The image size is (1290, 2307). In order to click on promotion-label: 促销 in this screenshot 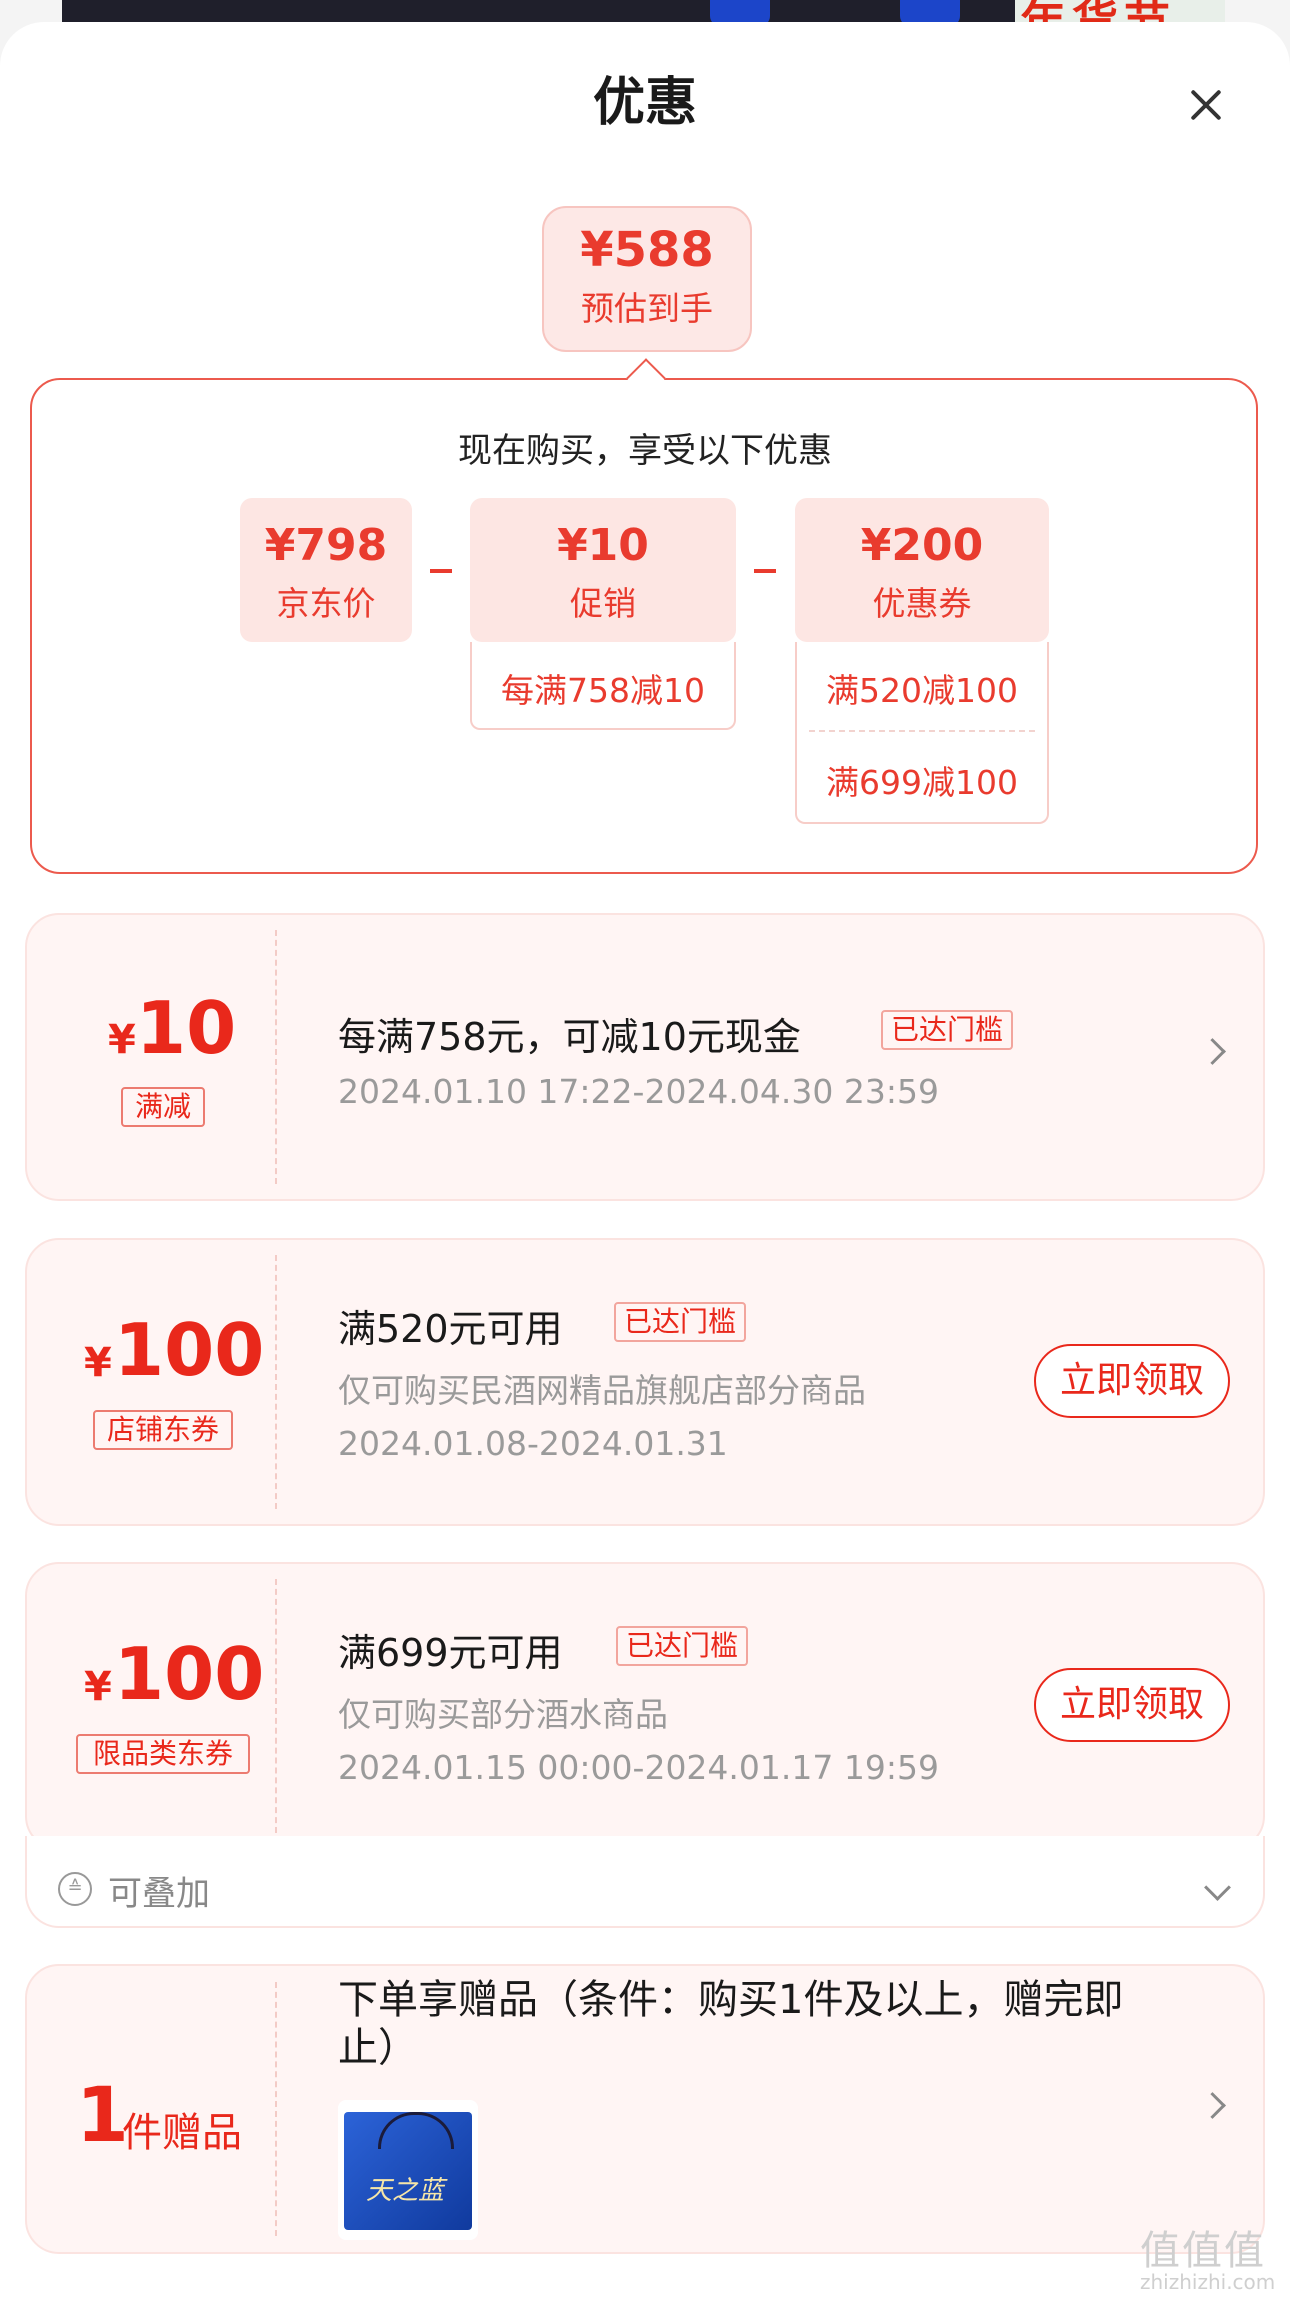, I will do `click(603, 603)`.